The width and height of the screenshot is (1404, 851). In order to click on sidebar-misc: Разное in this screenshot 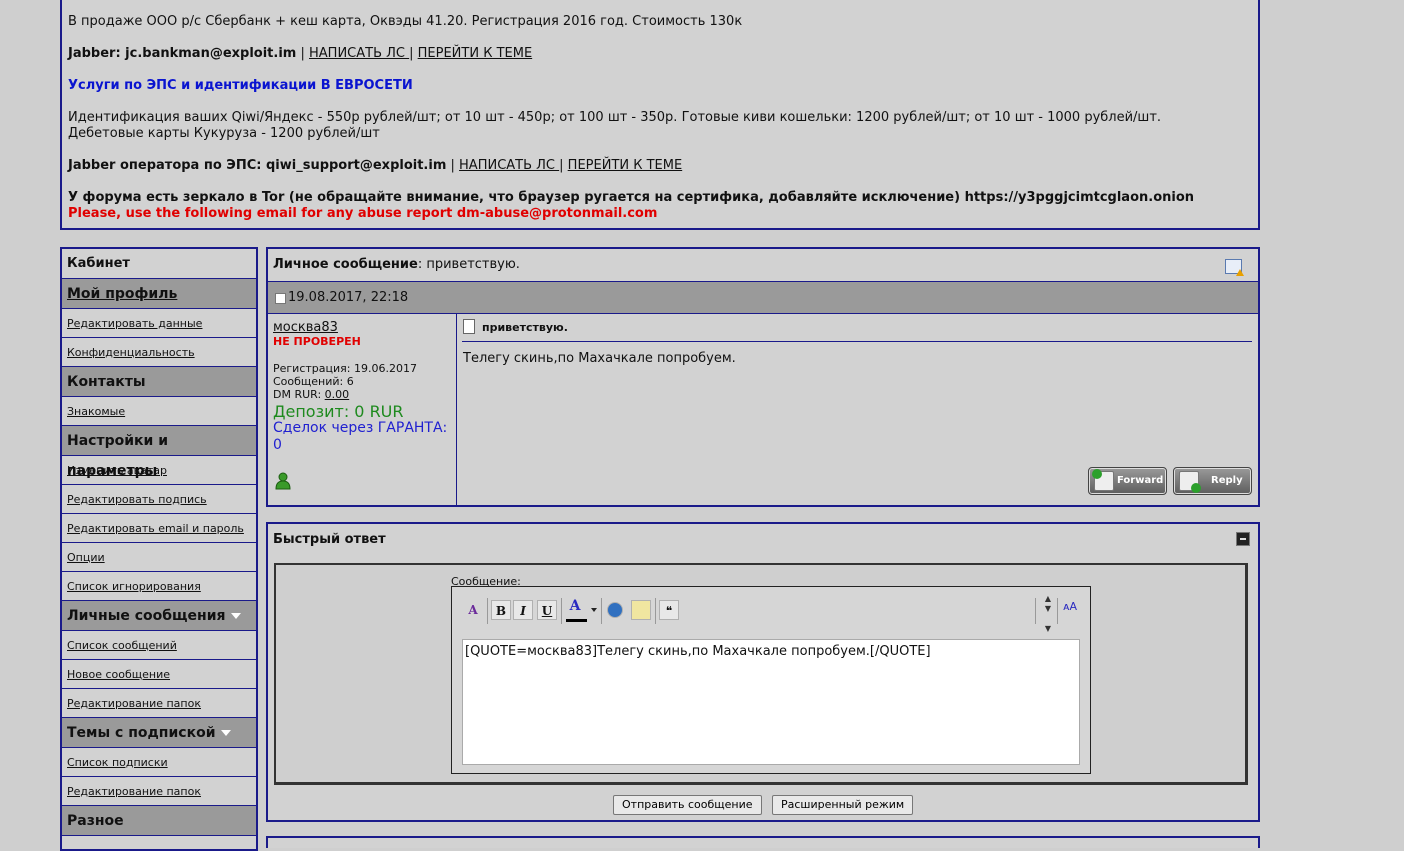, I will do `click(159, 821)`.